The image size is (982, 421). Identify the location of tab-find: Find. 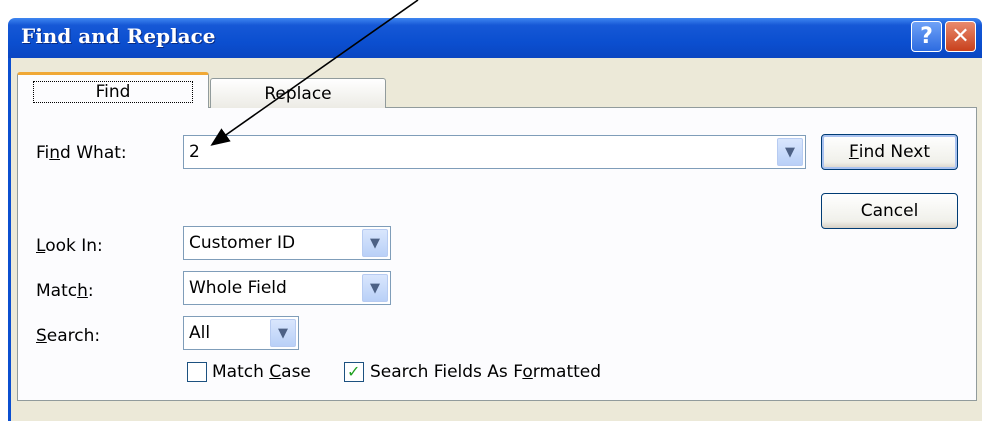
(113, 90).